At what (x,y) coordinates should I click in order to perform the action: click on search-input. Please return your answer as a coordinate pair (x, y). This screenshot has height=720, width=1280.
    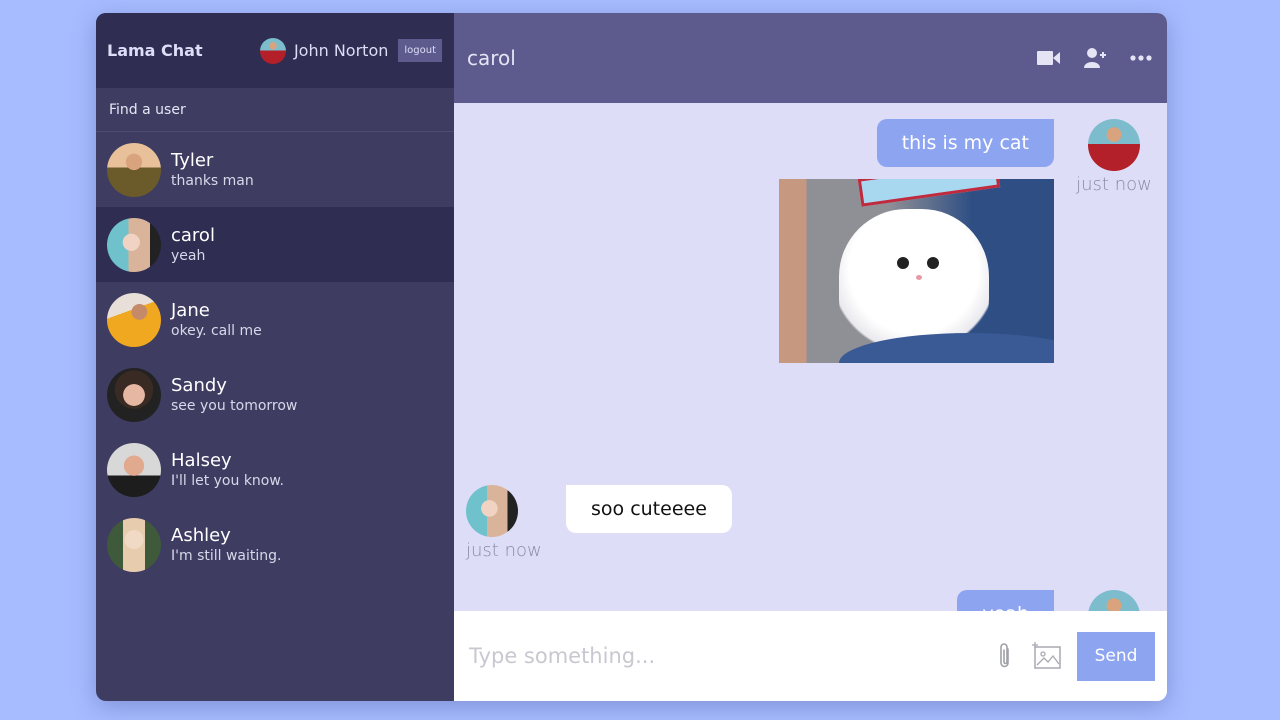
    Looking at the image, I should click on (275, 109).